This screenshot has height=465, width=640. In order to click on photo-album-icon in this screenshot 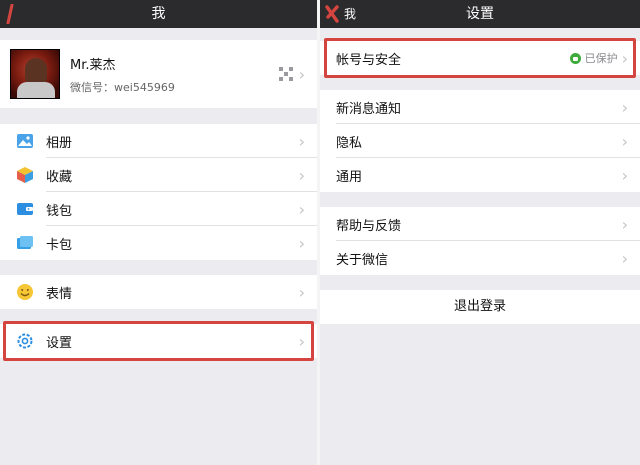, I will do `click(25, 141)`.